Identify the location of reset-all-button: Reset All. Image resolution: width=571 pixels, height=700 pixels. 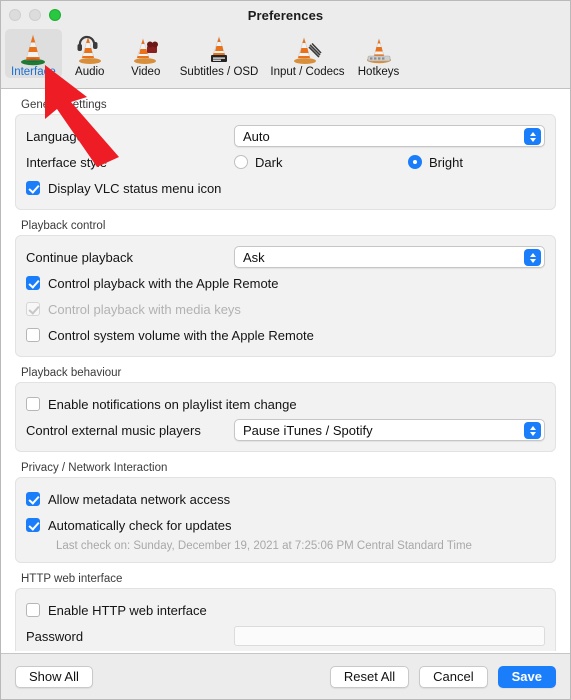
(369, 676).